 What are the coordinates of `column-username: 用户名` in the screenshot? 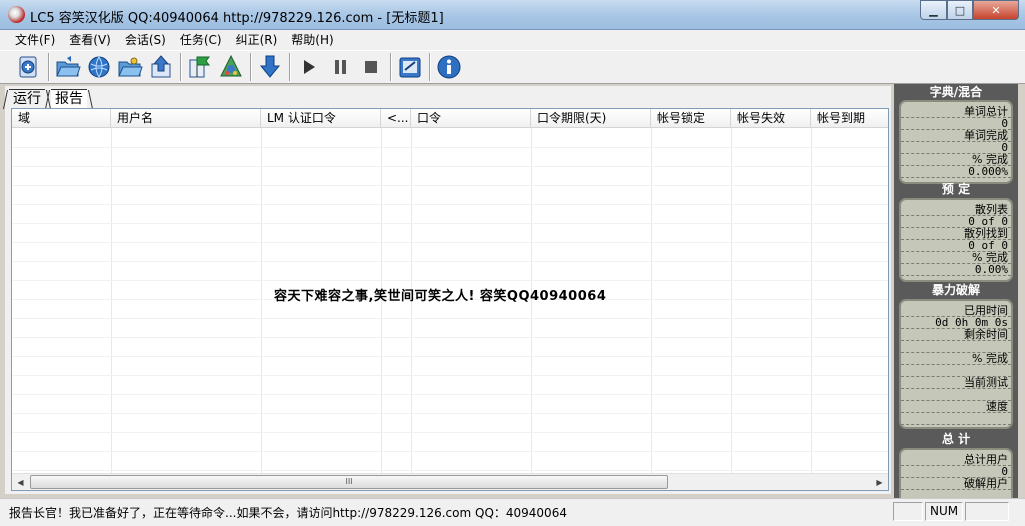 It's located at (186, 118).